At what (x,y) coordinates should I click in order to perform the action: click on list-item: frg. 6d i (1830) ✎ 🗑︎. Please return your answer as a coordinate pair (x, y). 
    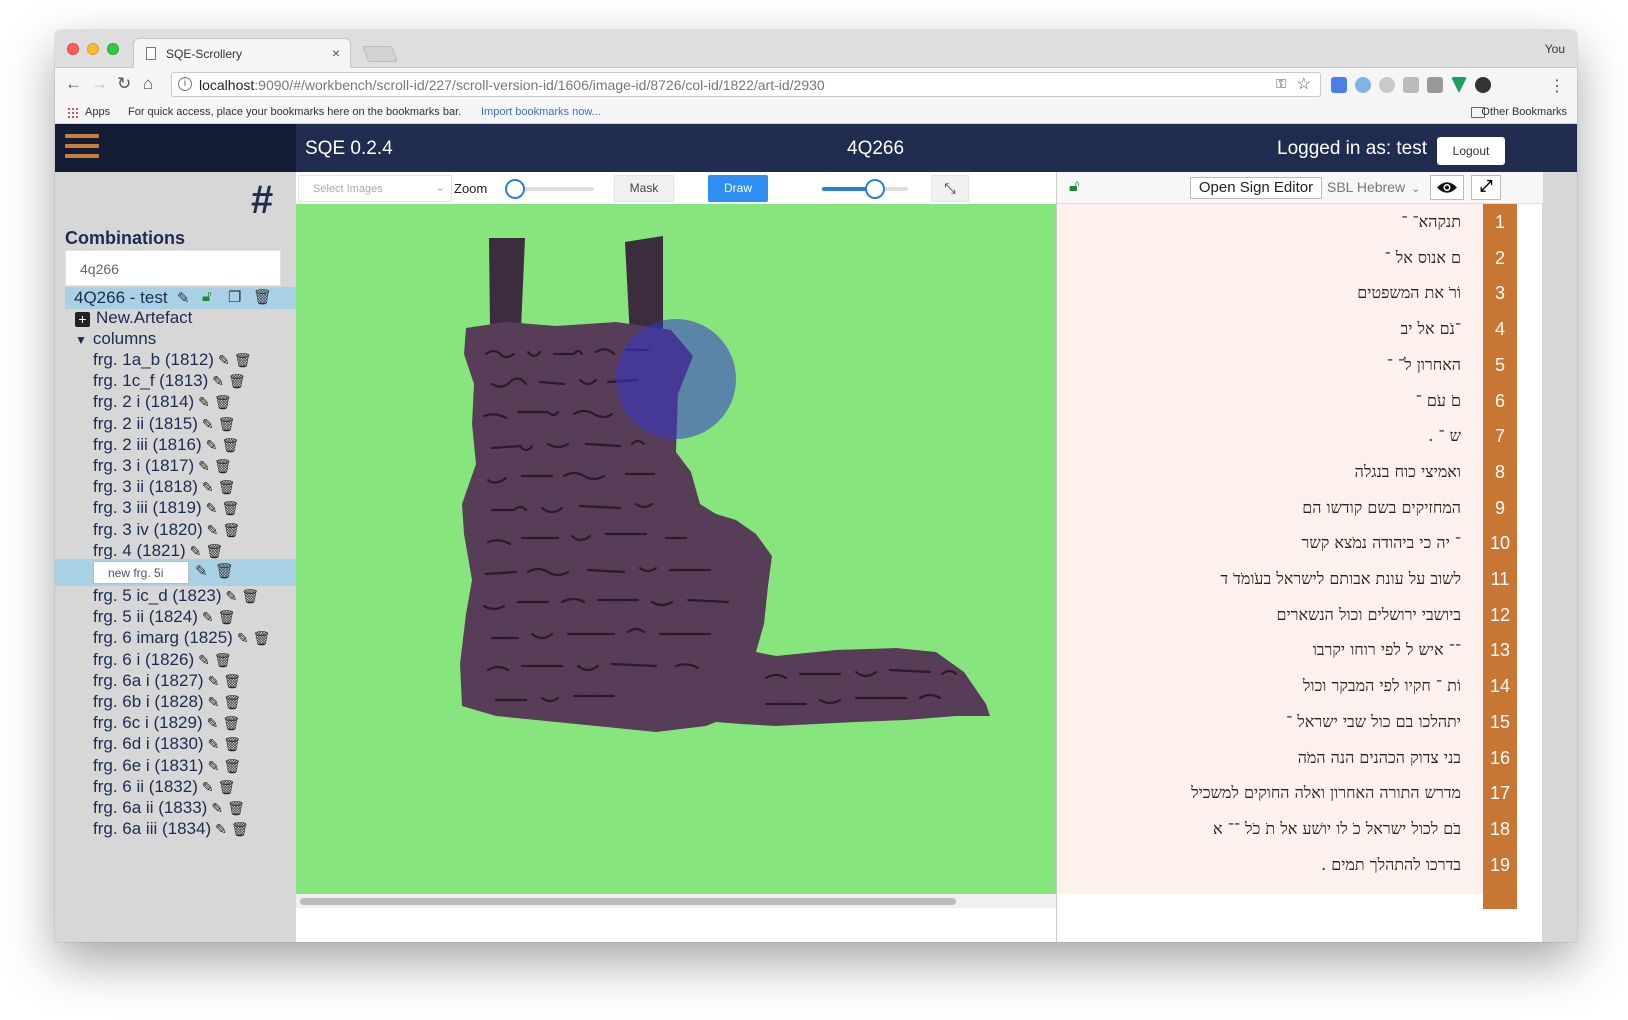
    Looking at the image, I should click on (193, 744).